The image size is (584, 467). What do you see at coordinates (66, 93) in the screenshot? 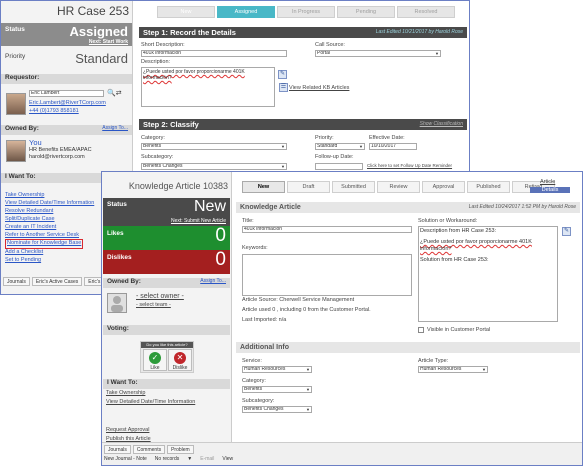
I see `requestor-name-field: Eric Lambert` at bounding box center [66, 93].